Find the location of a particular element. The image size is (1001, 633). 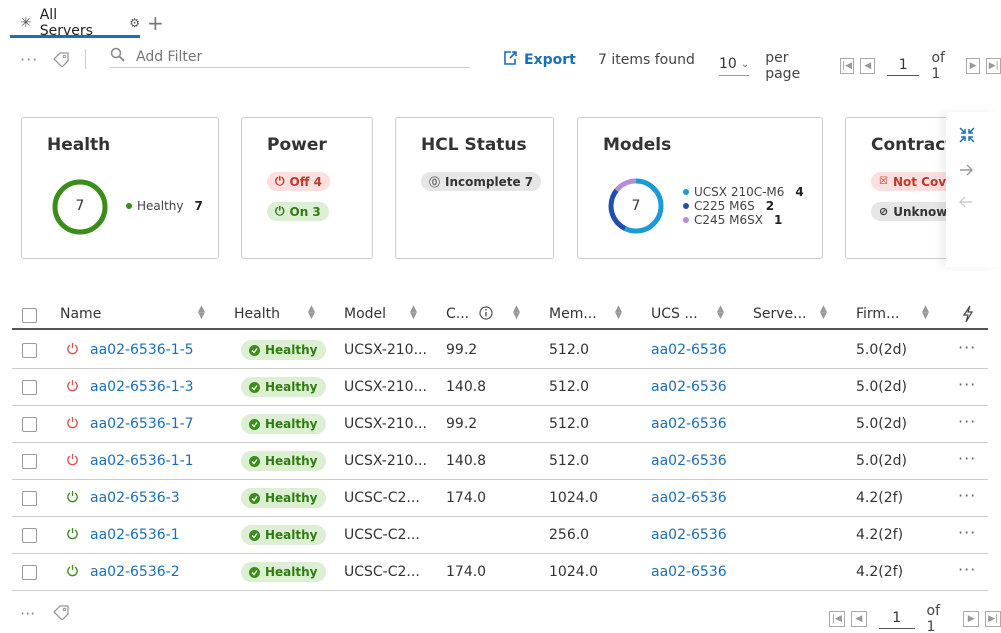

add-tab-button: + is located at coordinates (155, 23).